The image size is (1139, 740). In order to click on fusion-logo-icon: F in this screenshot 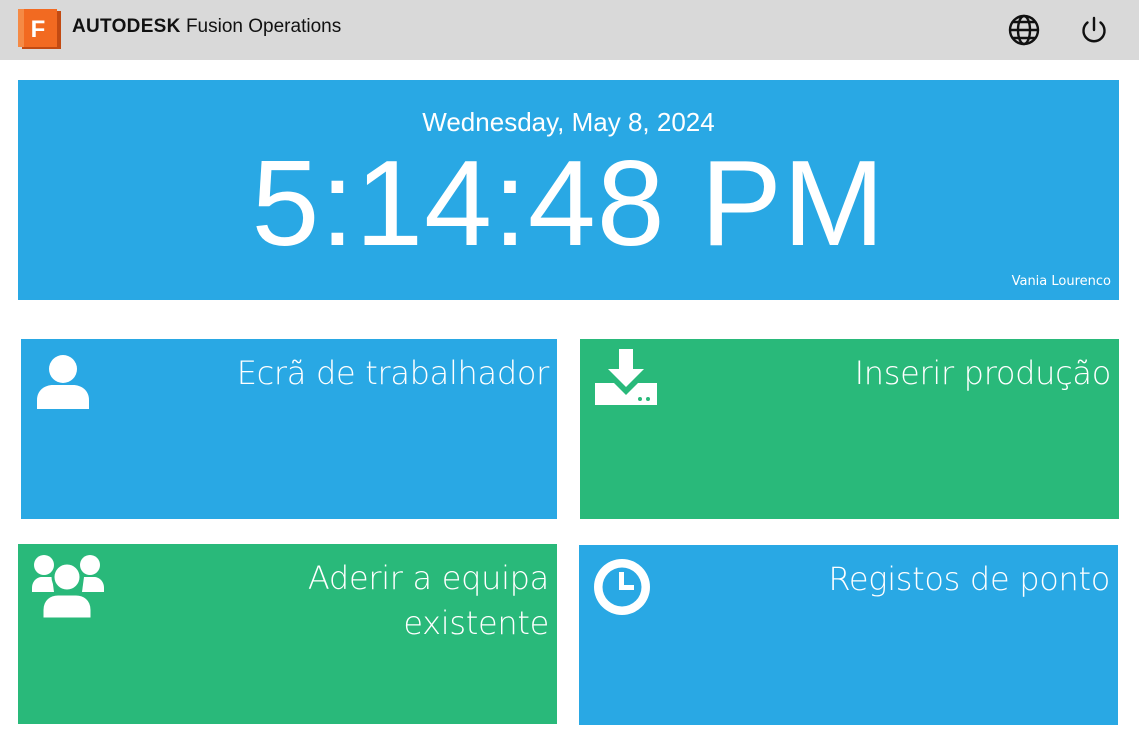, I will do `click(39, 29)`.